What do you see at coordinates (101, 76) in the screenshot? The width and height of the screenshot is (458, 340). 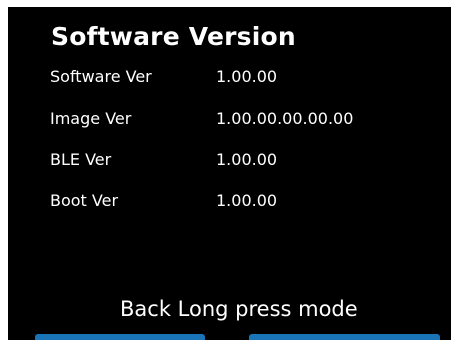 I see `info-label: Software Ver` at bounding box center [101, 76].